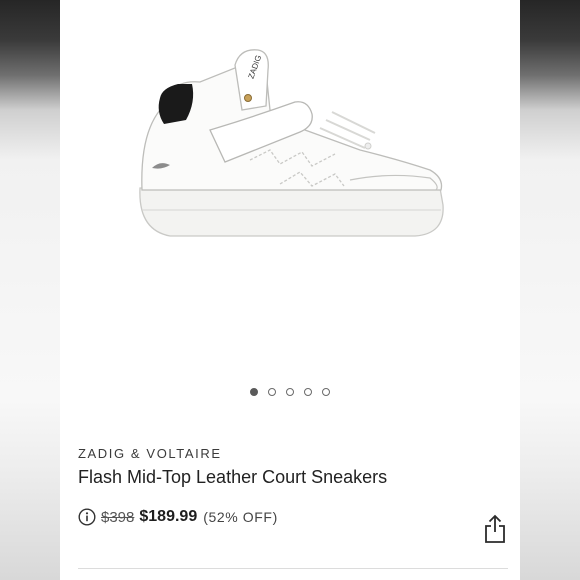 The width and height of the screenshot is (580, 580). Describe the element at coordinates (233, 477) in the screenshot. I see `product-title: Flash Mid-Top Leather Court Sneakers` at that location.